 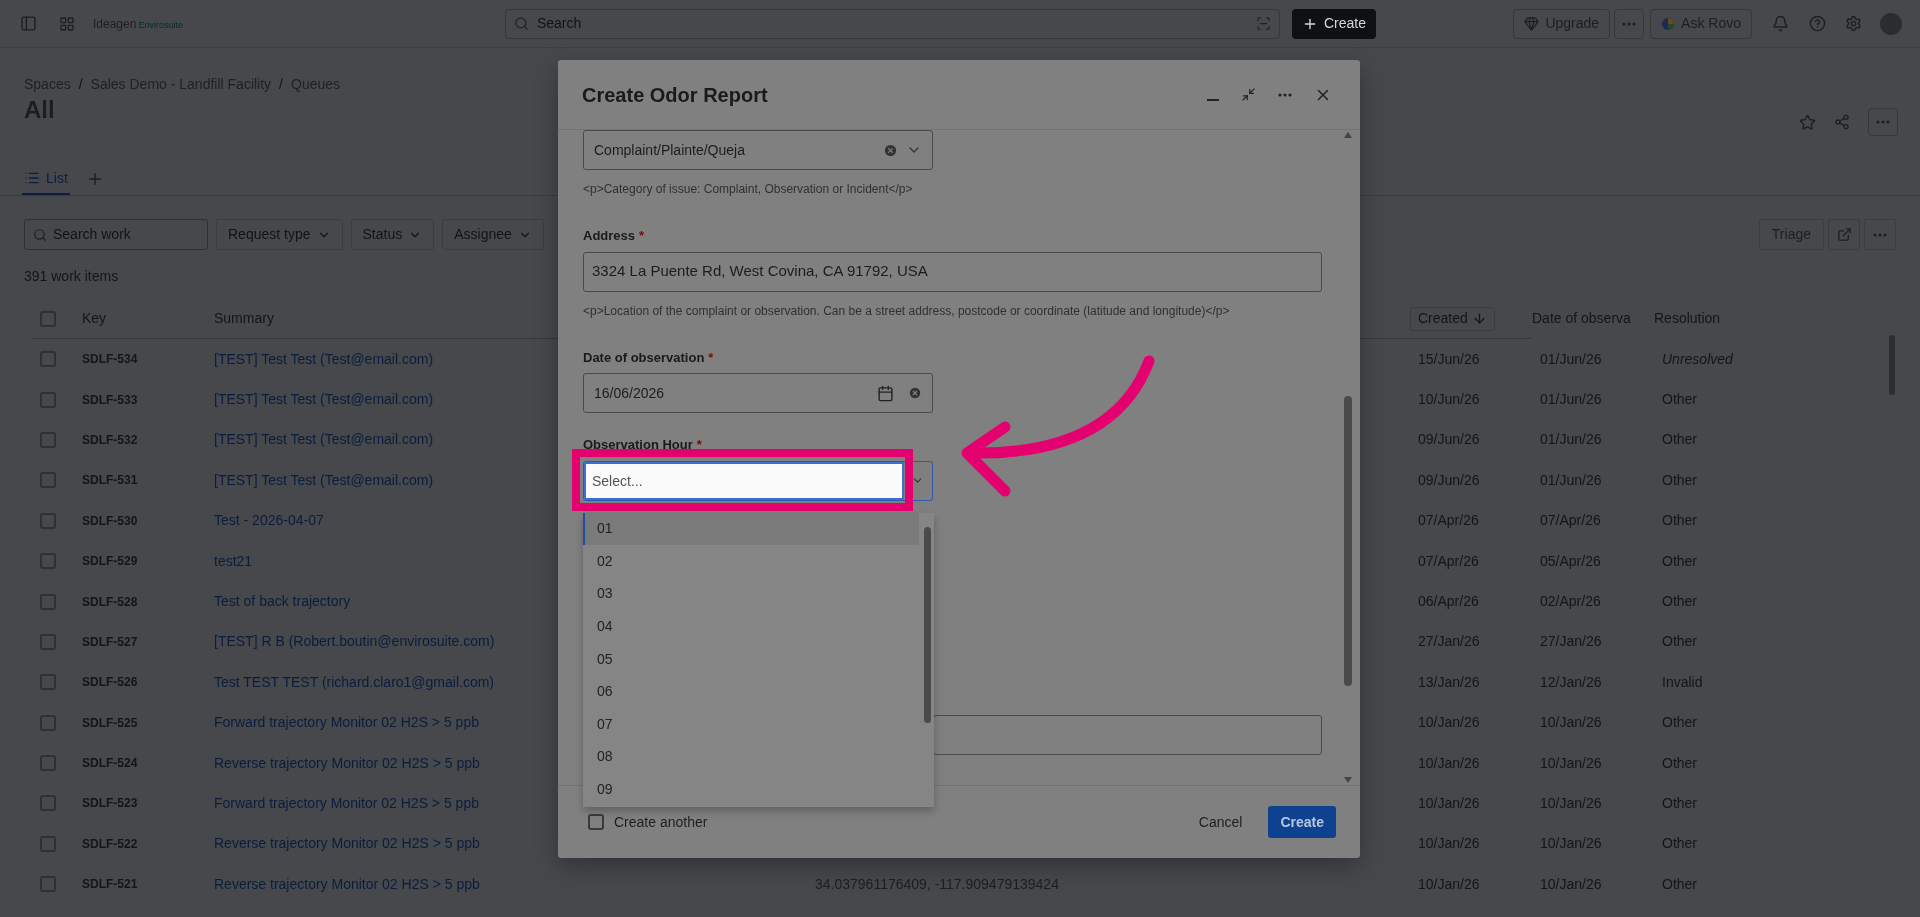 I want to click on dropdown-option: 02, so click(x=751, y=561).